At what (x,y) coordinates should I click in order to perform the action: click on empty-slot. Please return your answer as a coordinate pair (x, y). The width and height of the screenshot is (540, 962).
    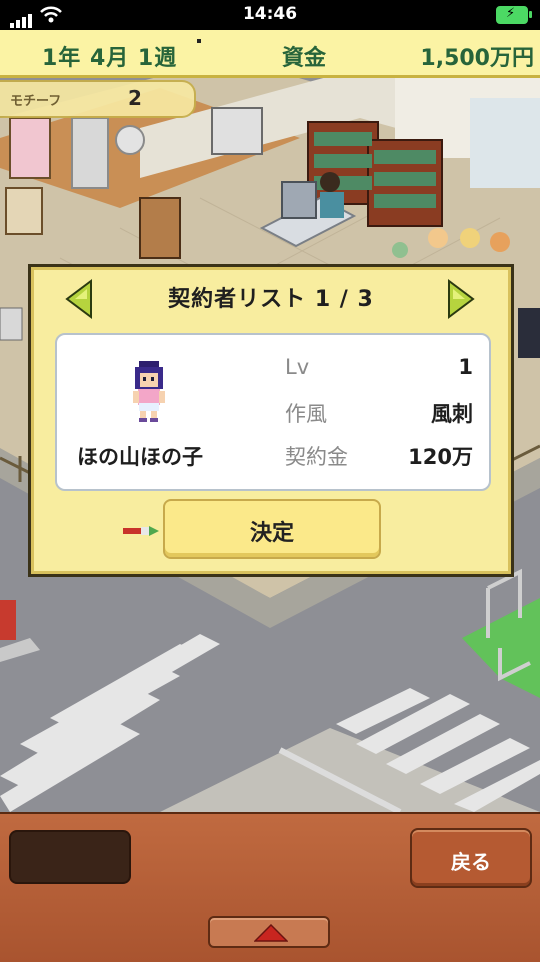
    Looking at the image, I should click on (70, 857).